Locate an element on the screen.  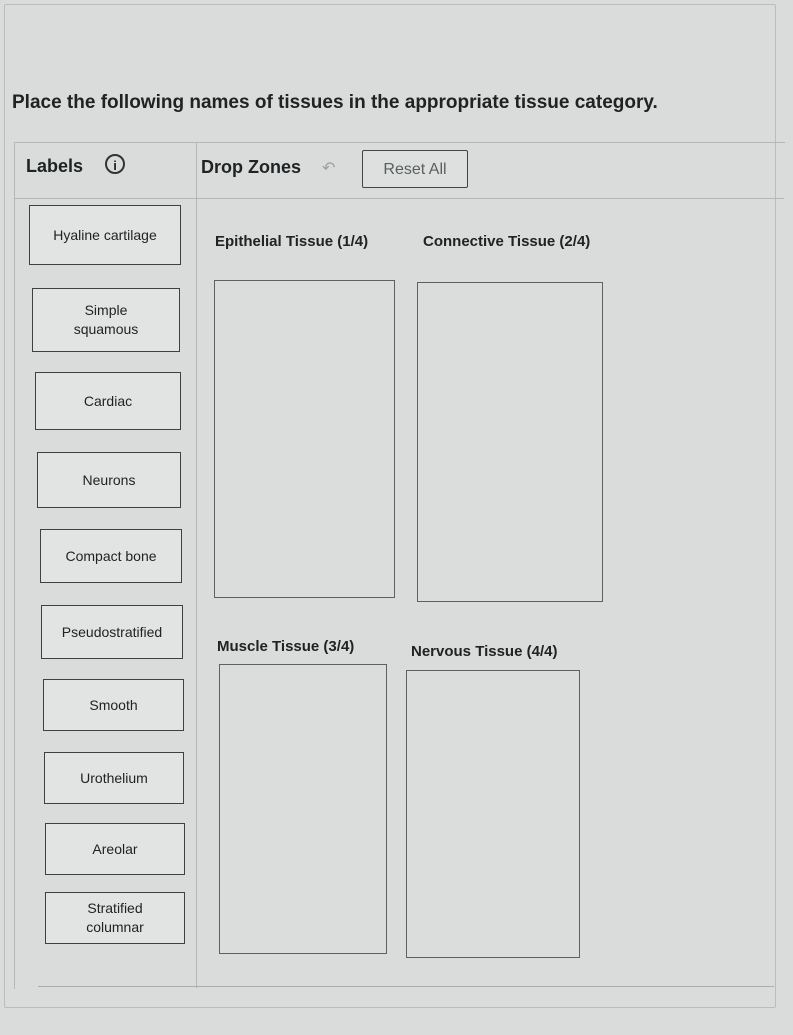
label-chip: Smooth is located at coordinates (113, 705).